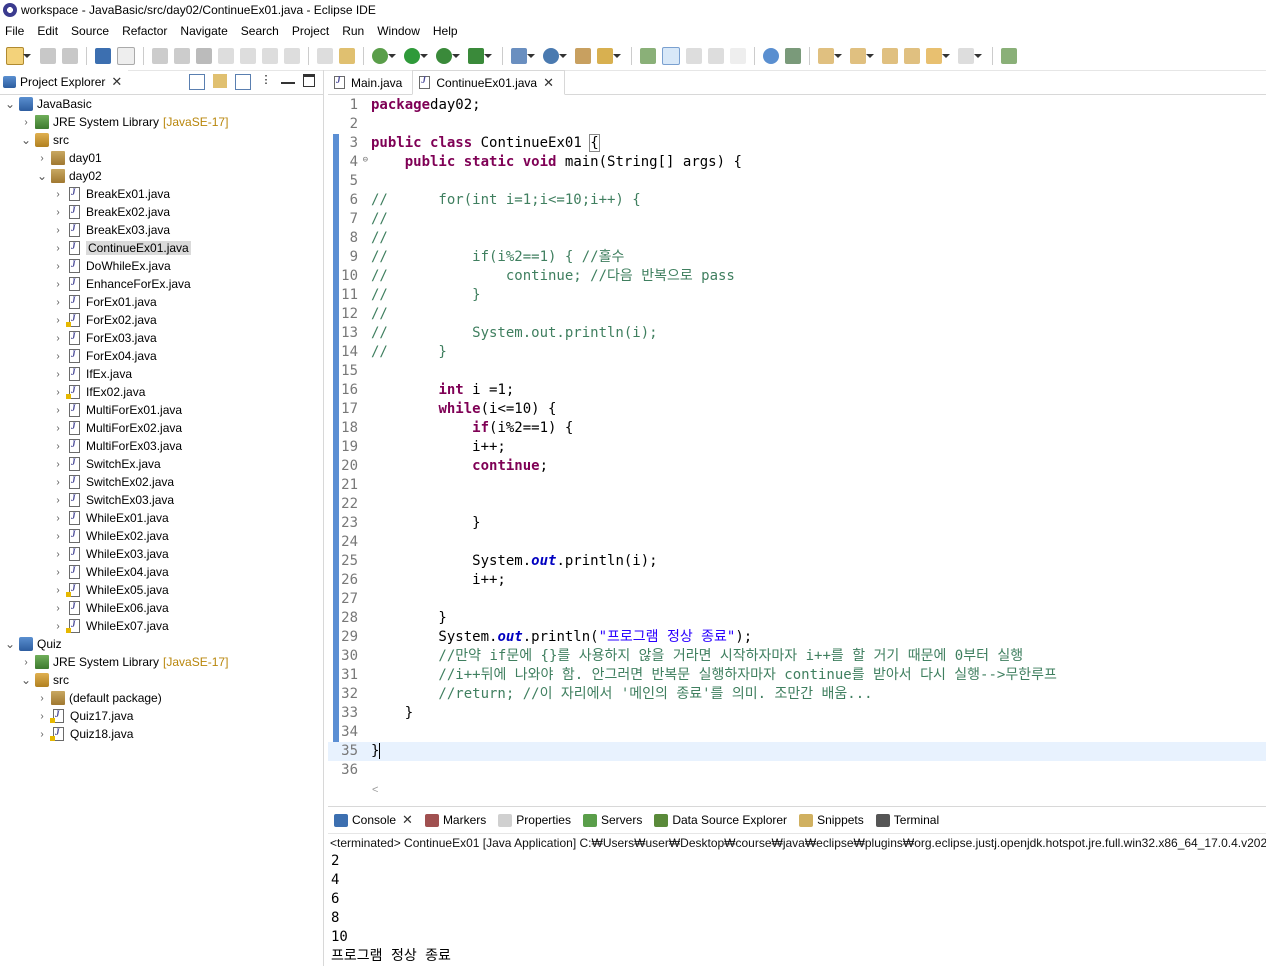 The height and width of the screenshot is (967, 1266). What do you see at coordinates (161, 626) in the screenshot?
I see `tree-item: › WhileEx07.java` at bounding box center [161, 626].